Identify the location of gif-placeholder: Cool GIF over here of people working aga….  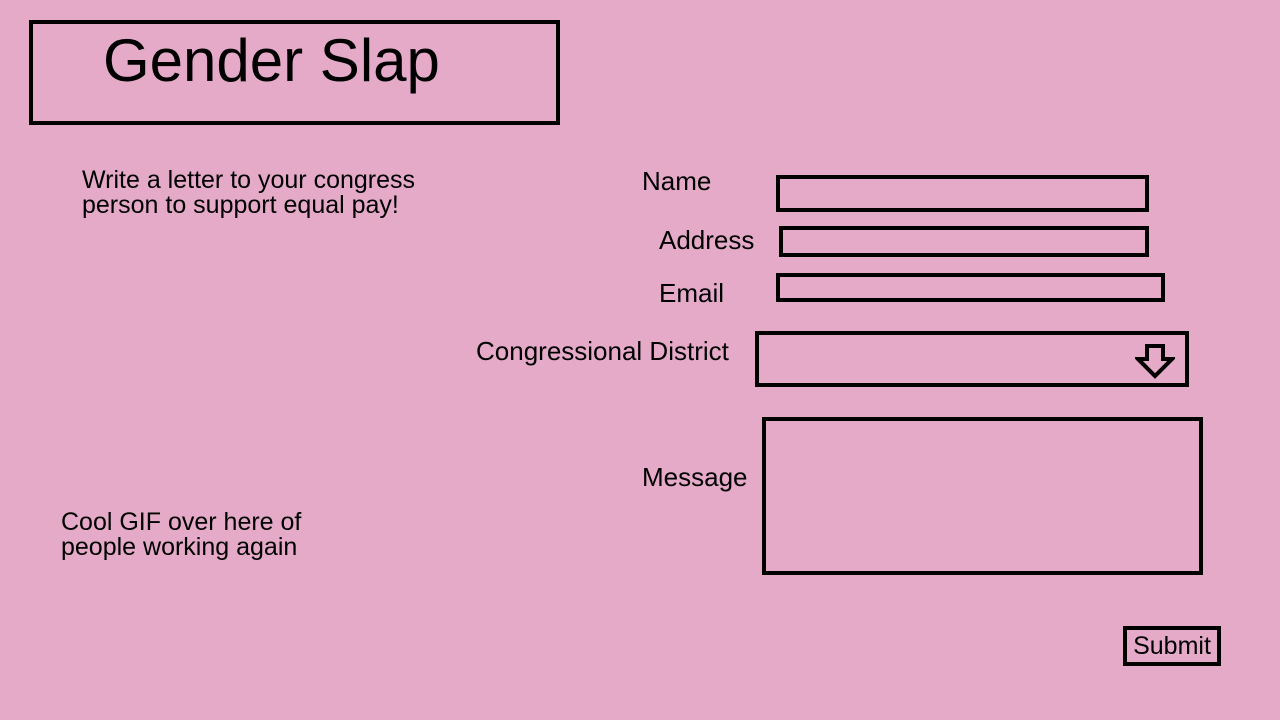
(181, 534).